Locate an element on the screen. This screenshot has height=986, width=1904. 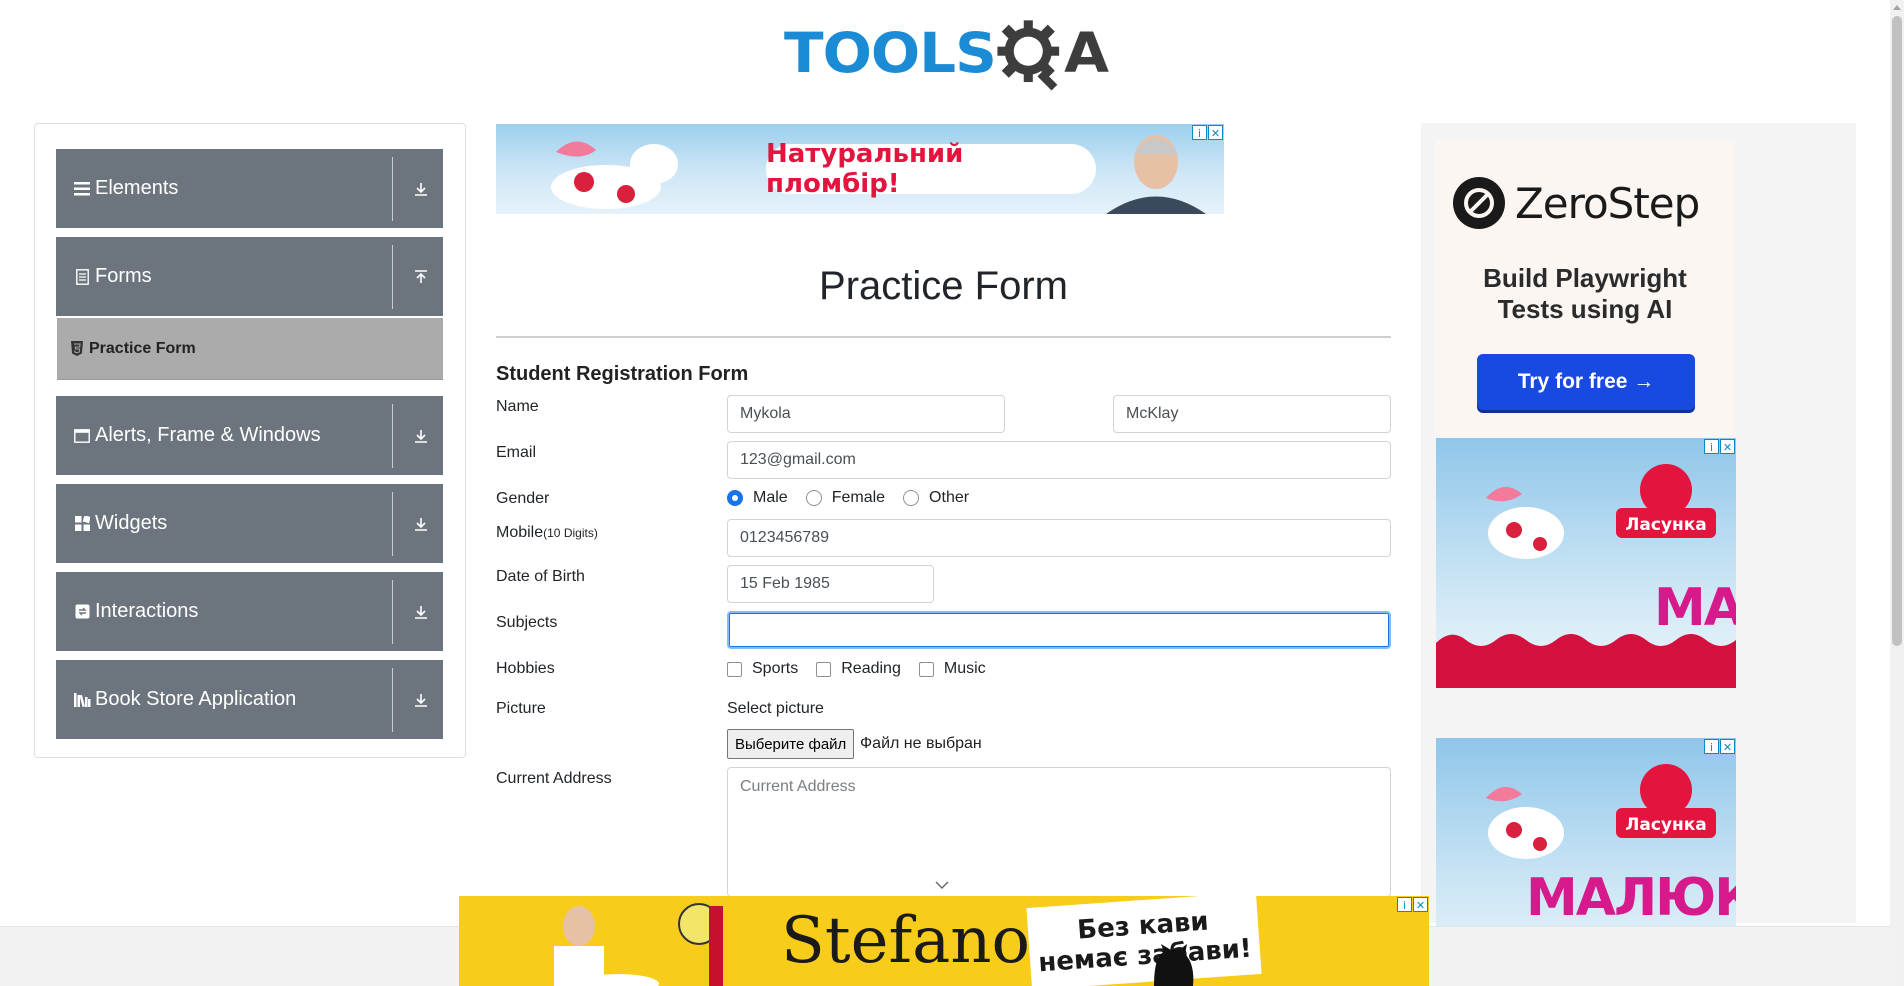
hobbies-checkbox-group: Sports Reading Music is located at coordinates (865, 669).